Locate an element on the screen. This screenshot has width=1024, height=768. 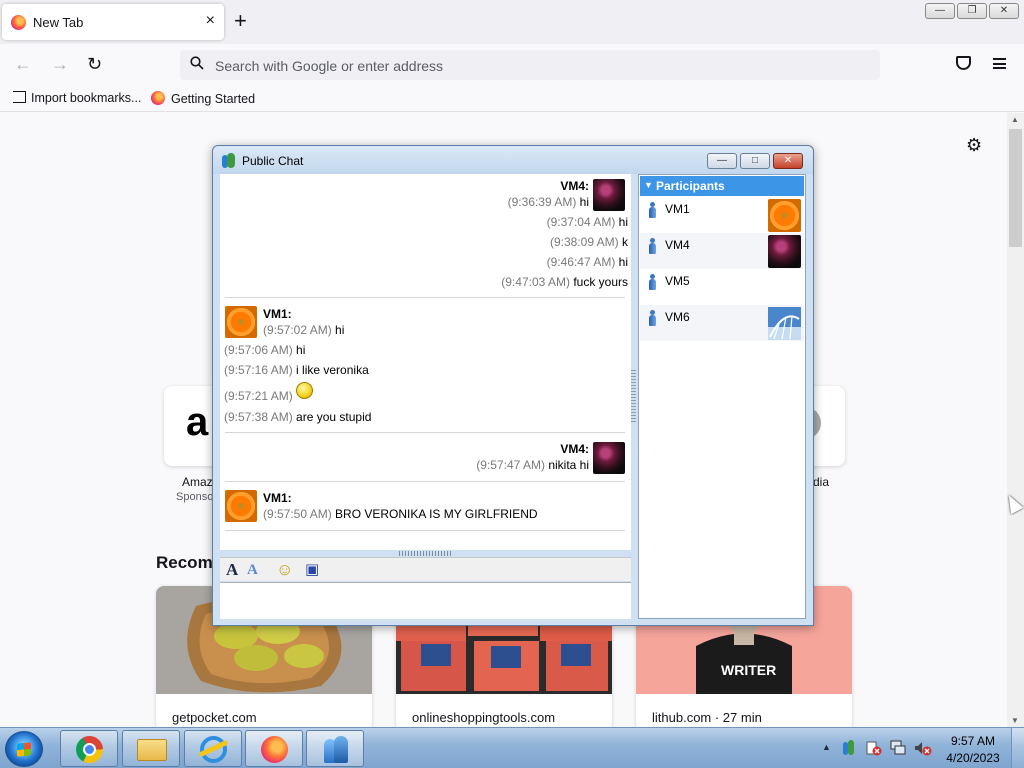
font-color-icon: A is located at coordinates (252, 570).